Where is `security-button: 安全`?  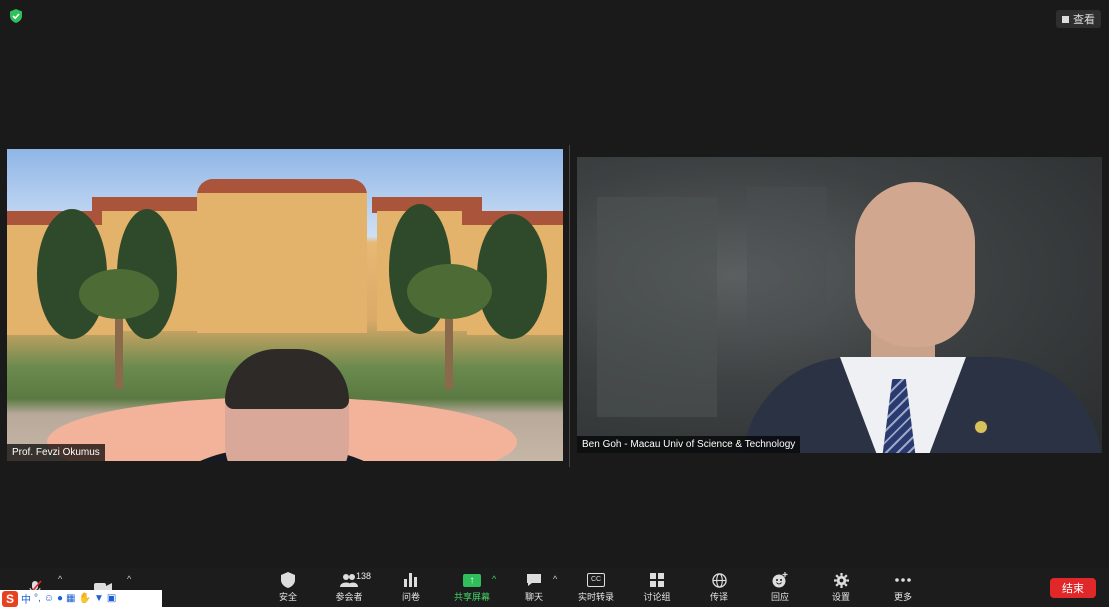
security-button: 安全 is located at coordinates (288, 587).